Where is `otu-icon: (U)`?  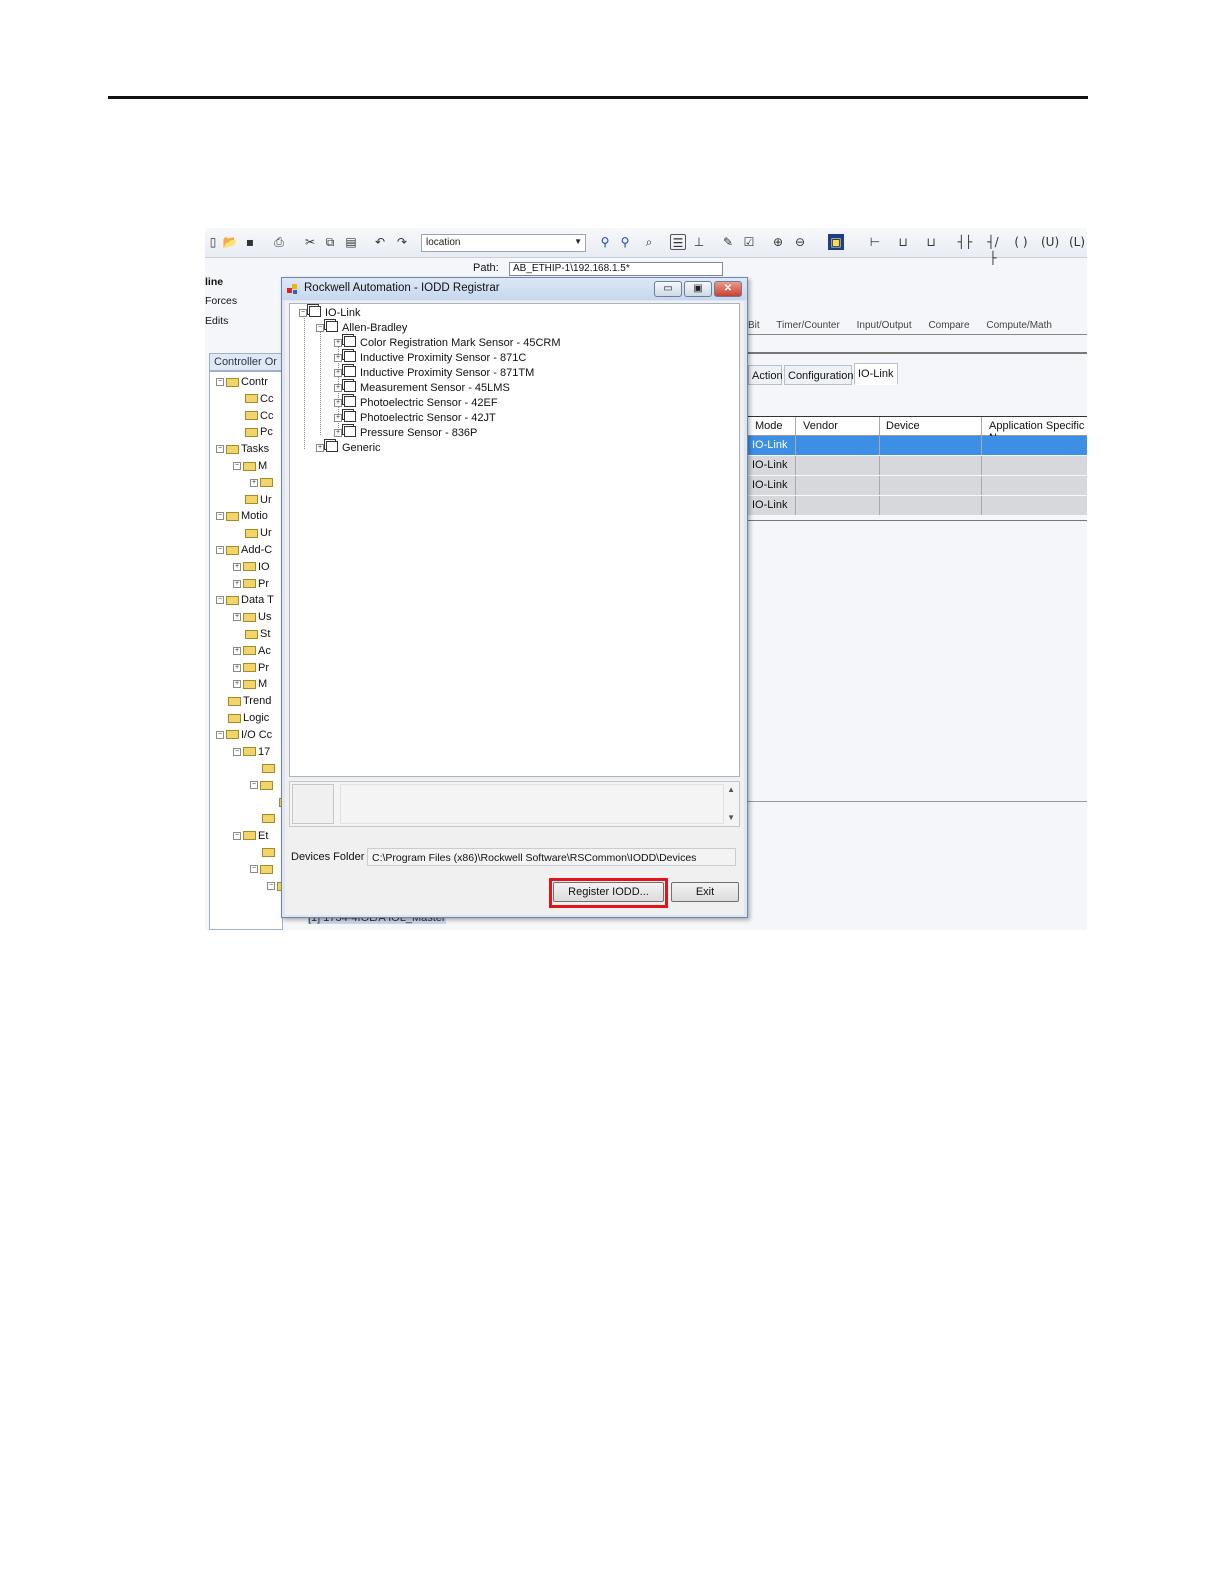 otu-icon: (U) is located at coordinates (1050, 242).